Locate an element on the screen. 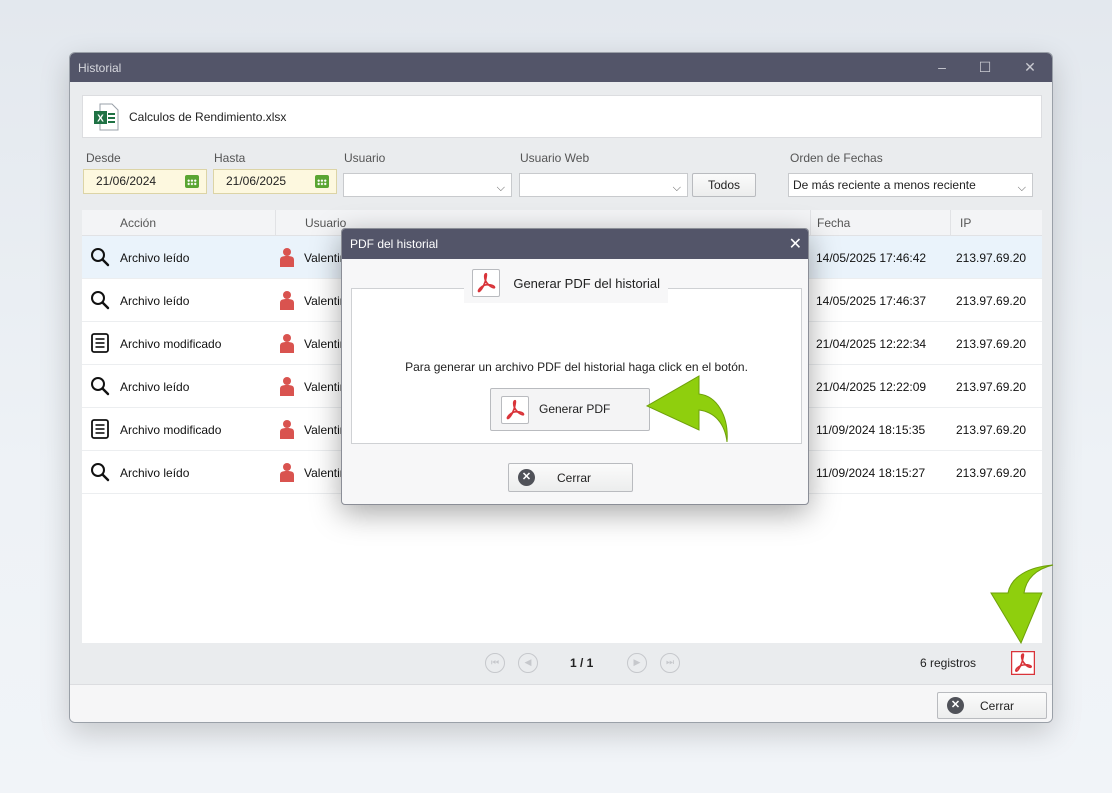 The height and width of the screenshot is (793, 1112). next-page-icon: ▶ is located at coordinates (637, 663).